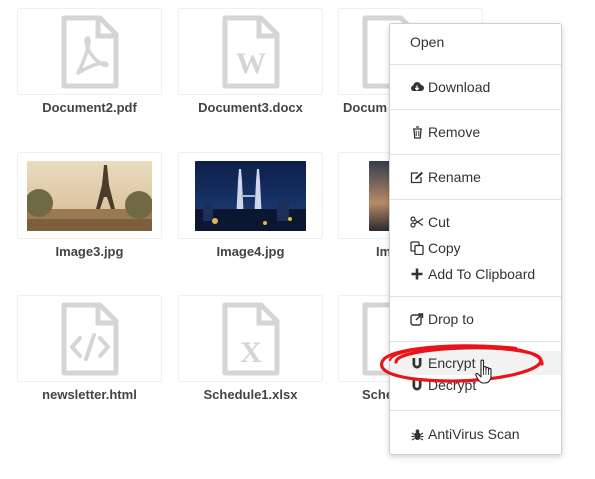  Describe the element at coordinates (250, 251) in the screenshot. I see `file-name: Image4.jpg` at that location.